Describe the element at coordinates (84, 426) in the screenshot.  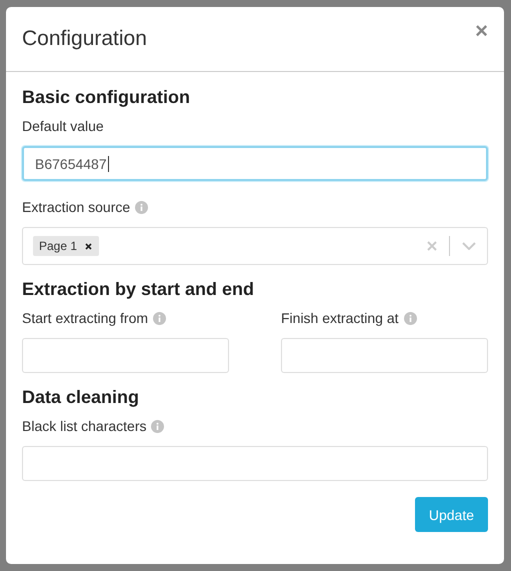
I see `field-label: Black list characters` at that location.